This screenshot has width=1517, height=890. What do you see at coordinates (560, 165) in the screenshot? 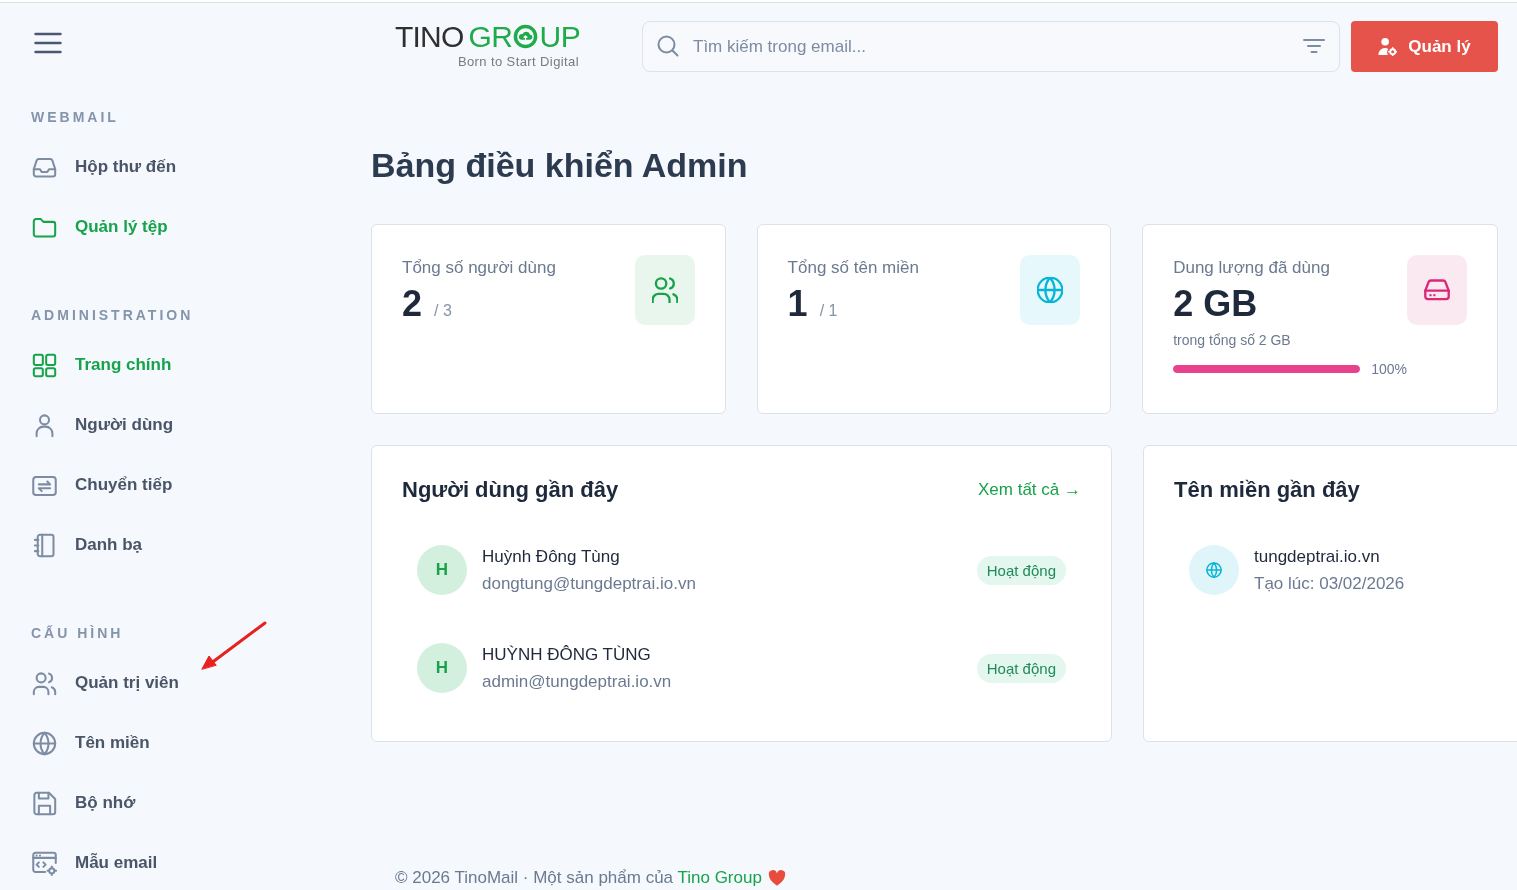
I see `page-title: Bảng điều khiển Admin` at bounding box center [560, 165].